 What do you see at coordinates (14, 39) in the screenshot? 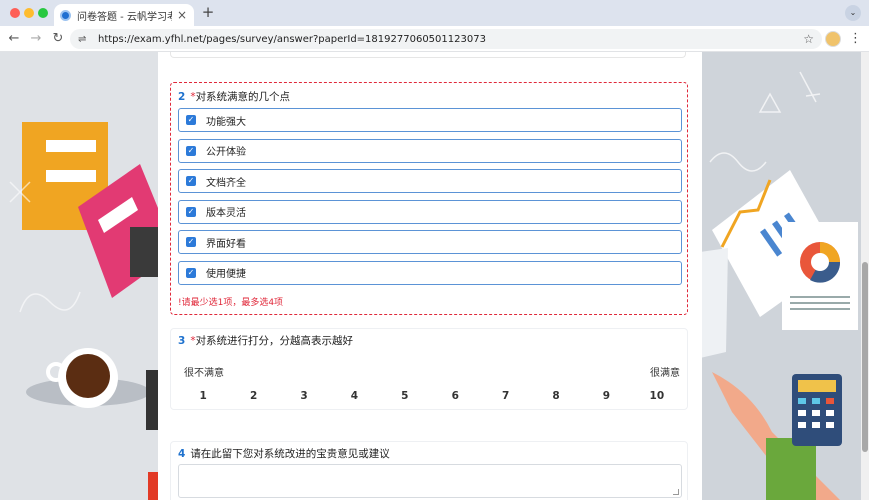
I see `back-button: ←` at bounding box center [14, 39].